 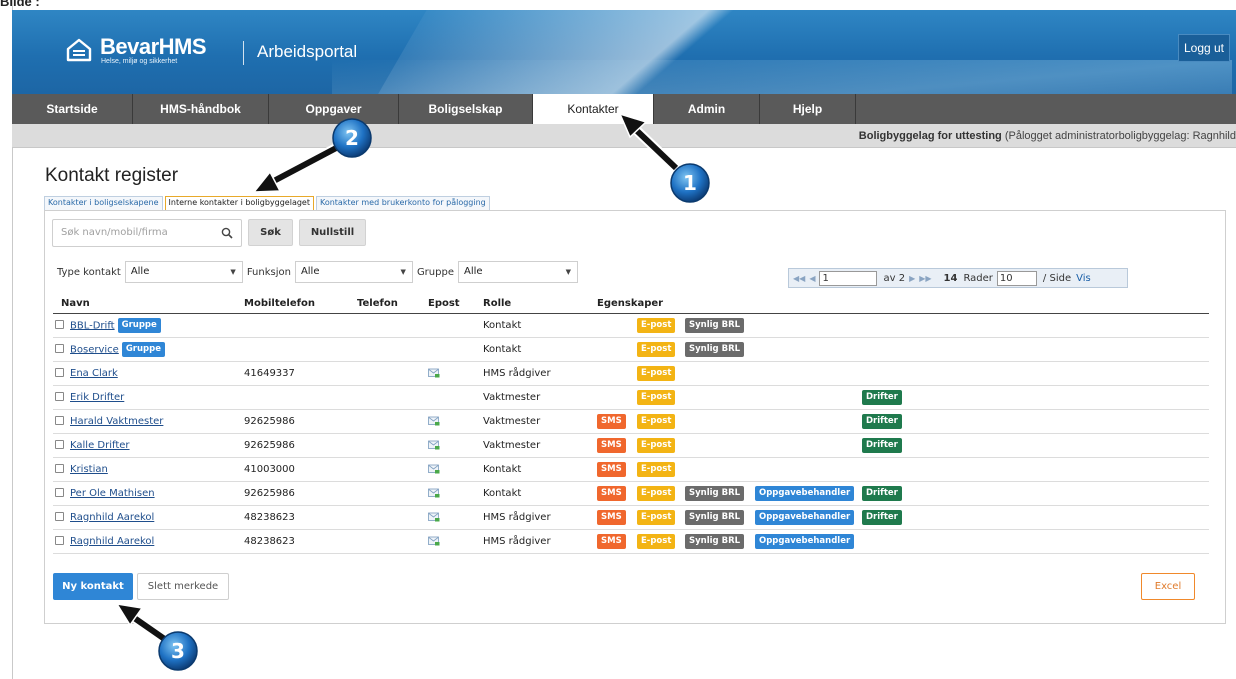 What do you see at coordinates (912, 278) in the screenshot?
I see `next-page-icon: ▶` at bounding box center [912, 278].